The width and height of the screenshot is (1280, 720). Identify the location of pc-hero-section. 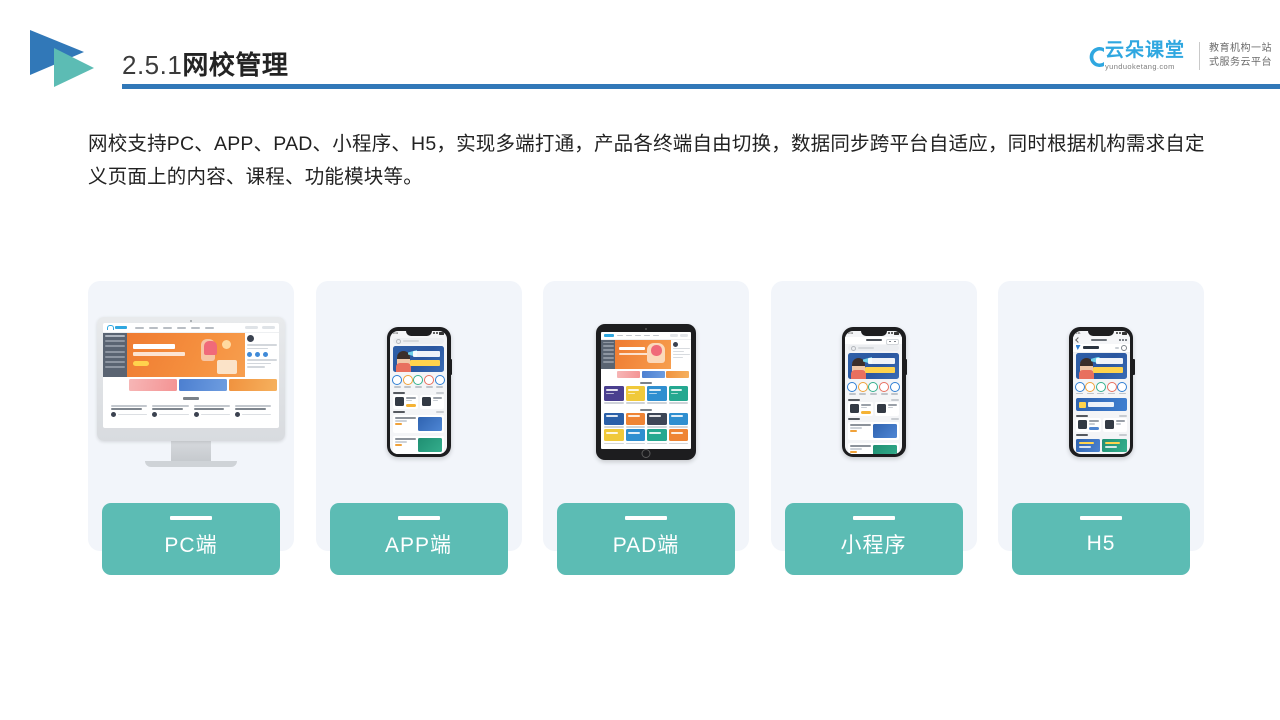
(191, 355).